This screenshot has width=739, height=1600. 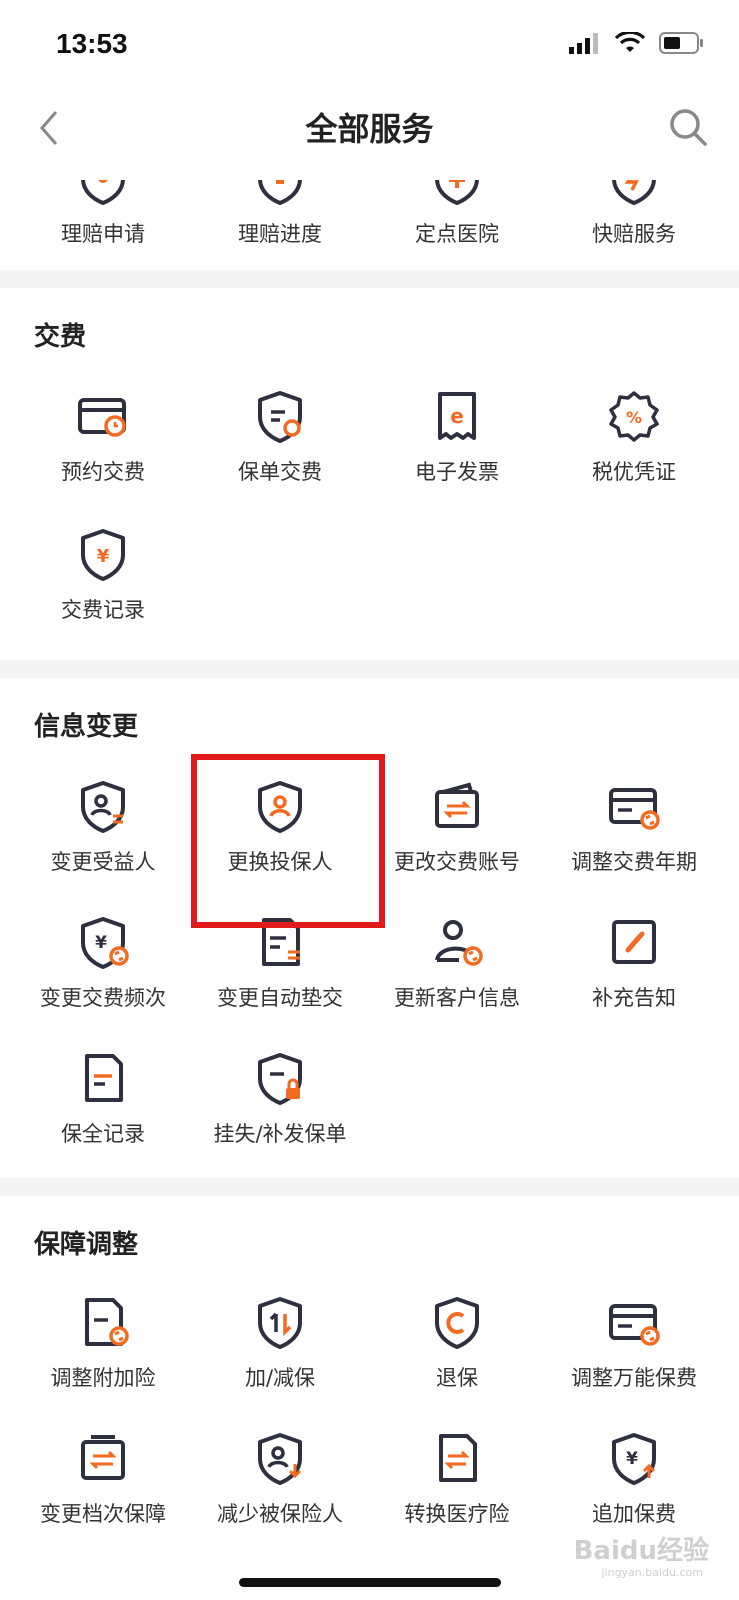 I want to click on status-bar: 13:53, so click(x=369, y=45).